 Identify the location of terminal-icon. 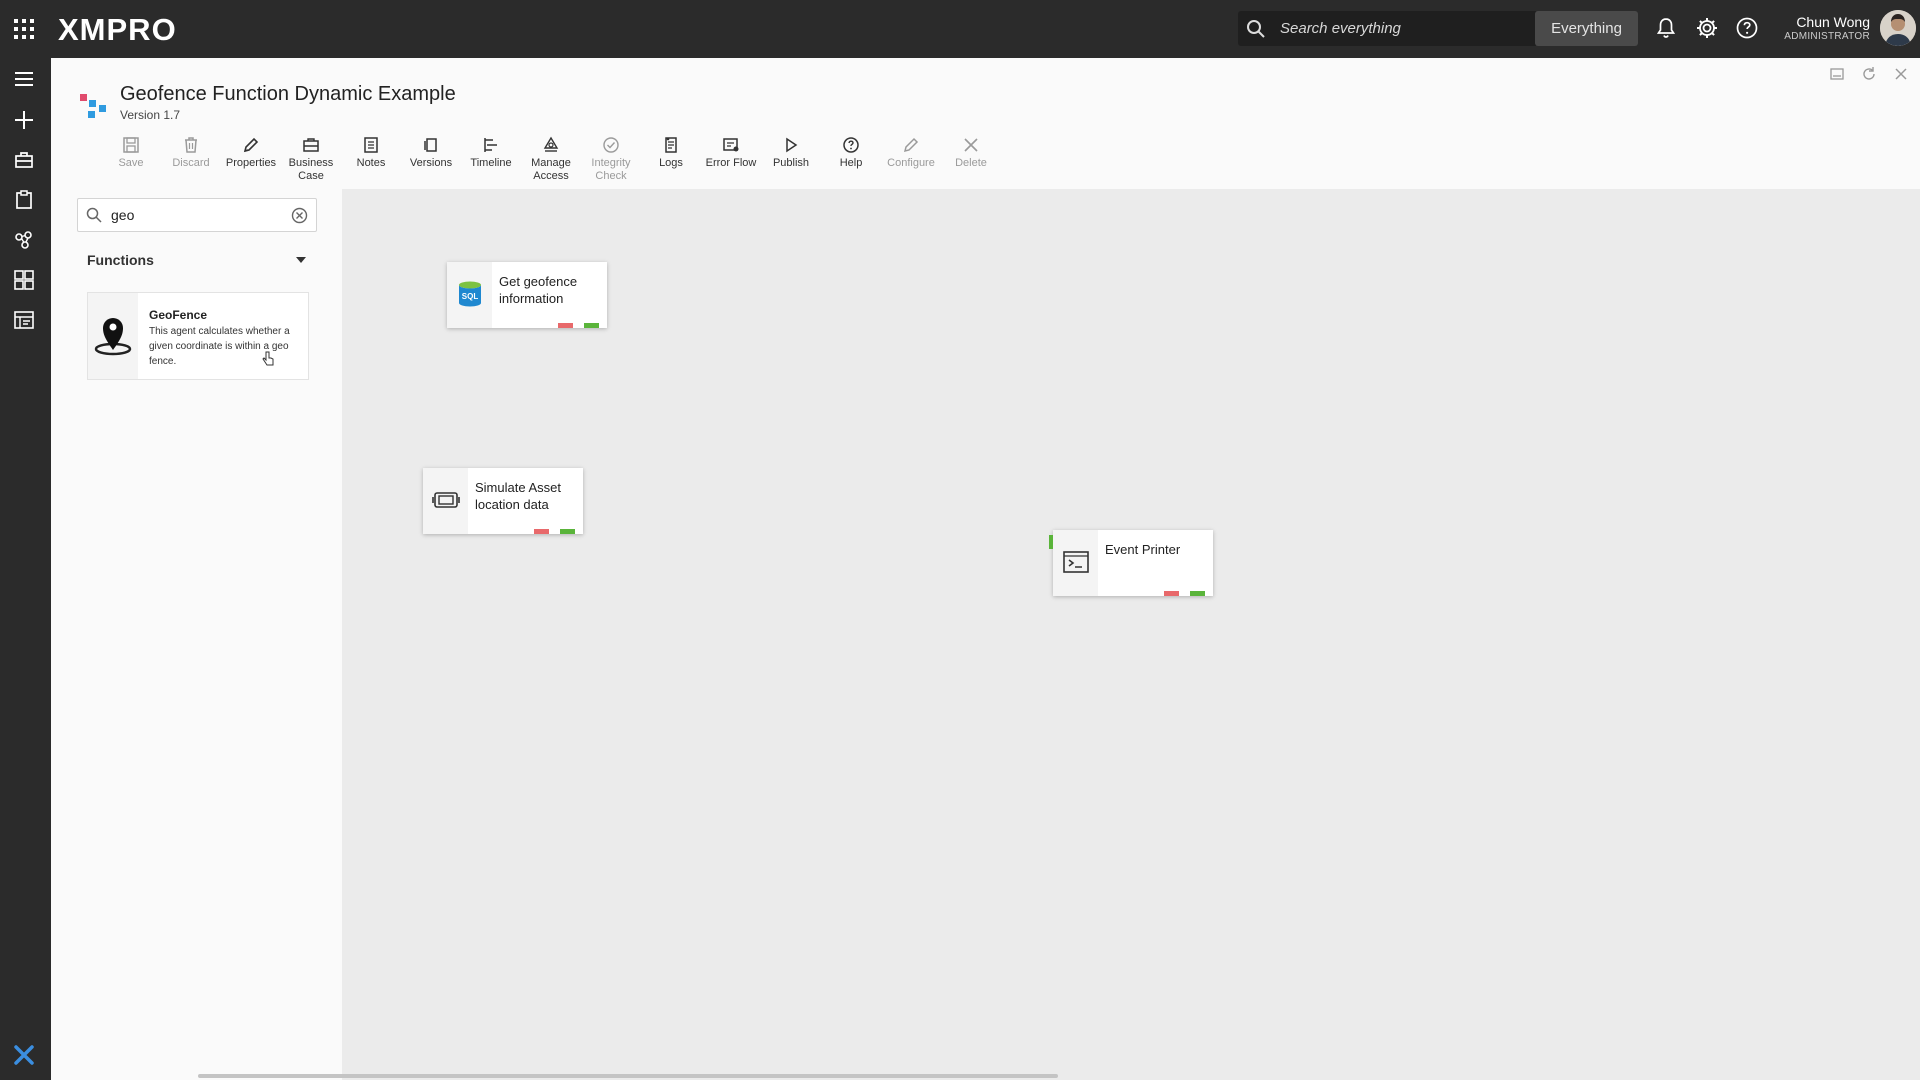
(1076, 562).